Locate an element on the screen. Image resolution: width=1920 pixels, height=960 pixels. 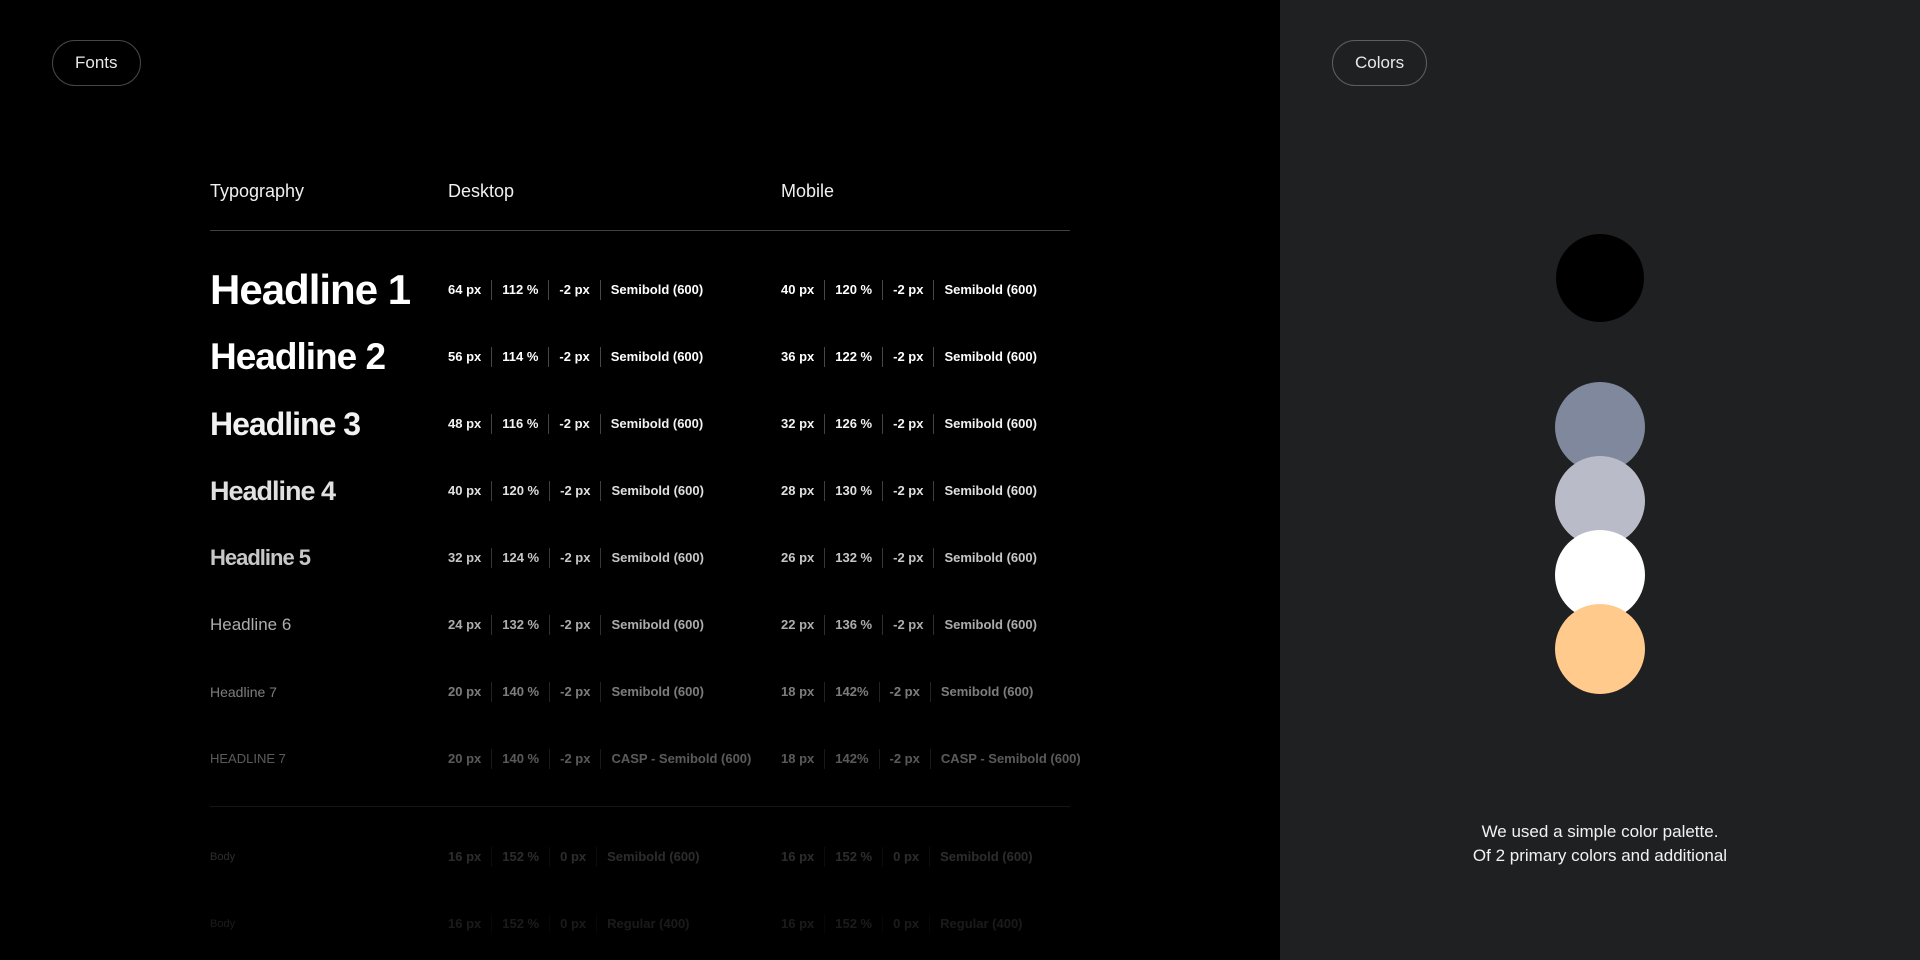
mobile-specs: 18 px 142% -2 px Semibold (600) is located at coordinates (912, 692).